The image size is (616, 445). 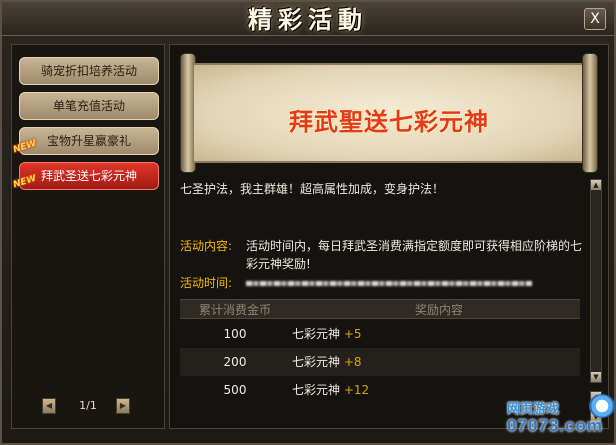 What do you see at coordinates (596, 281) in the screenshot?
I see `description-scrollbar: ▲ ▼` at bounding box center [596, 281].